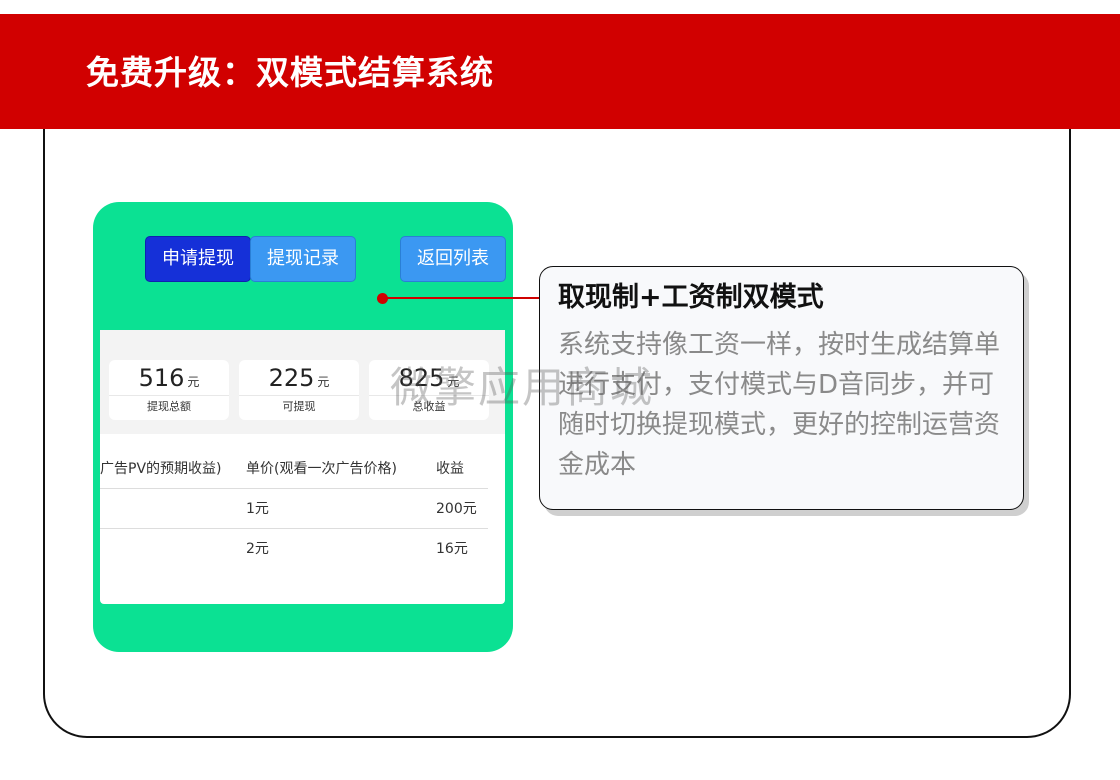  Describe the element at coordinates (303, 259) in the screenshot. I see `withdraw-record-button: 提现记录` at that location.